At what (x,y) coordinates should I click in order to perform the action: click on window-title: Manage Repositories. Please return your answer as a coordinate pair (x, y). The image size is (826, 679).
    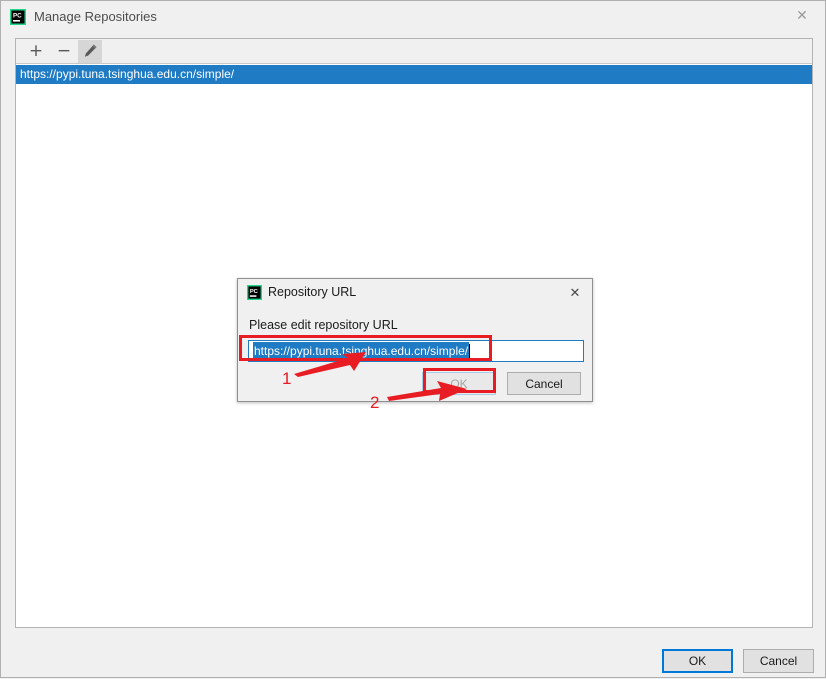
    Looking at the image, I should click on (95, 16).